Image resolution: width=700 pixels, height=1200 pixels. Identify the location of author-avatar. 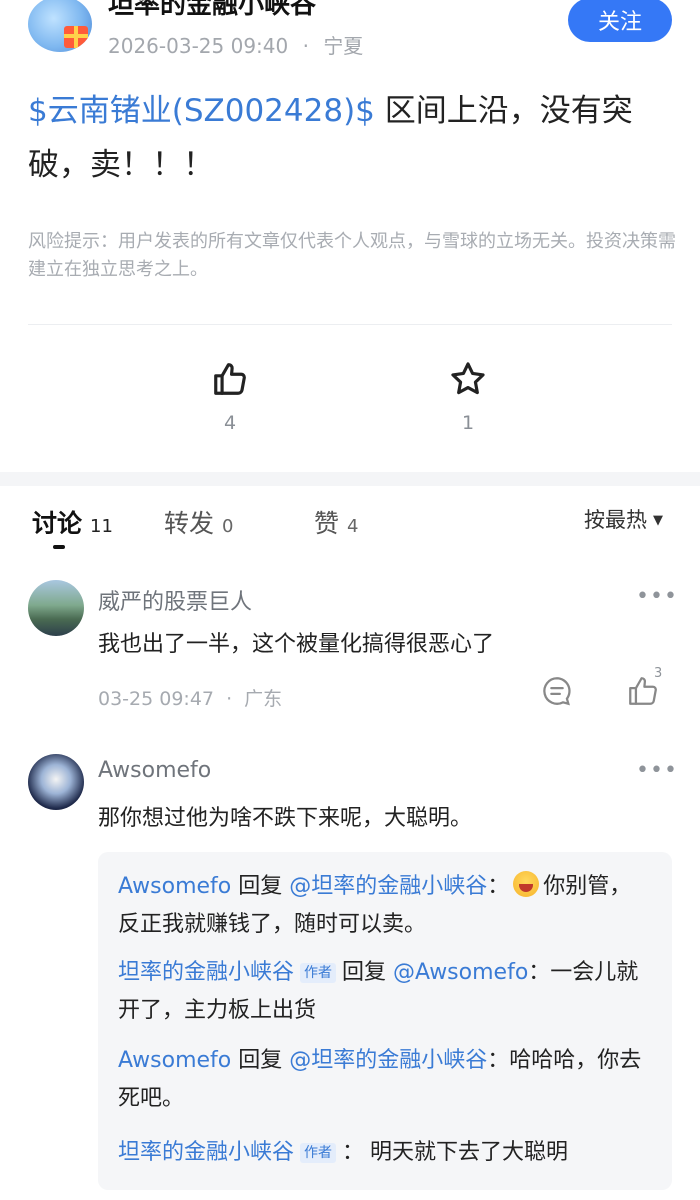
(60, 26).